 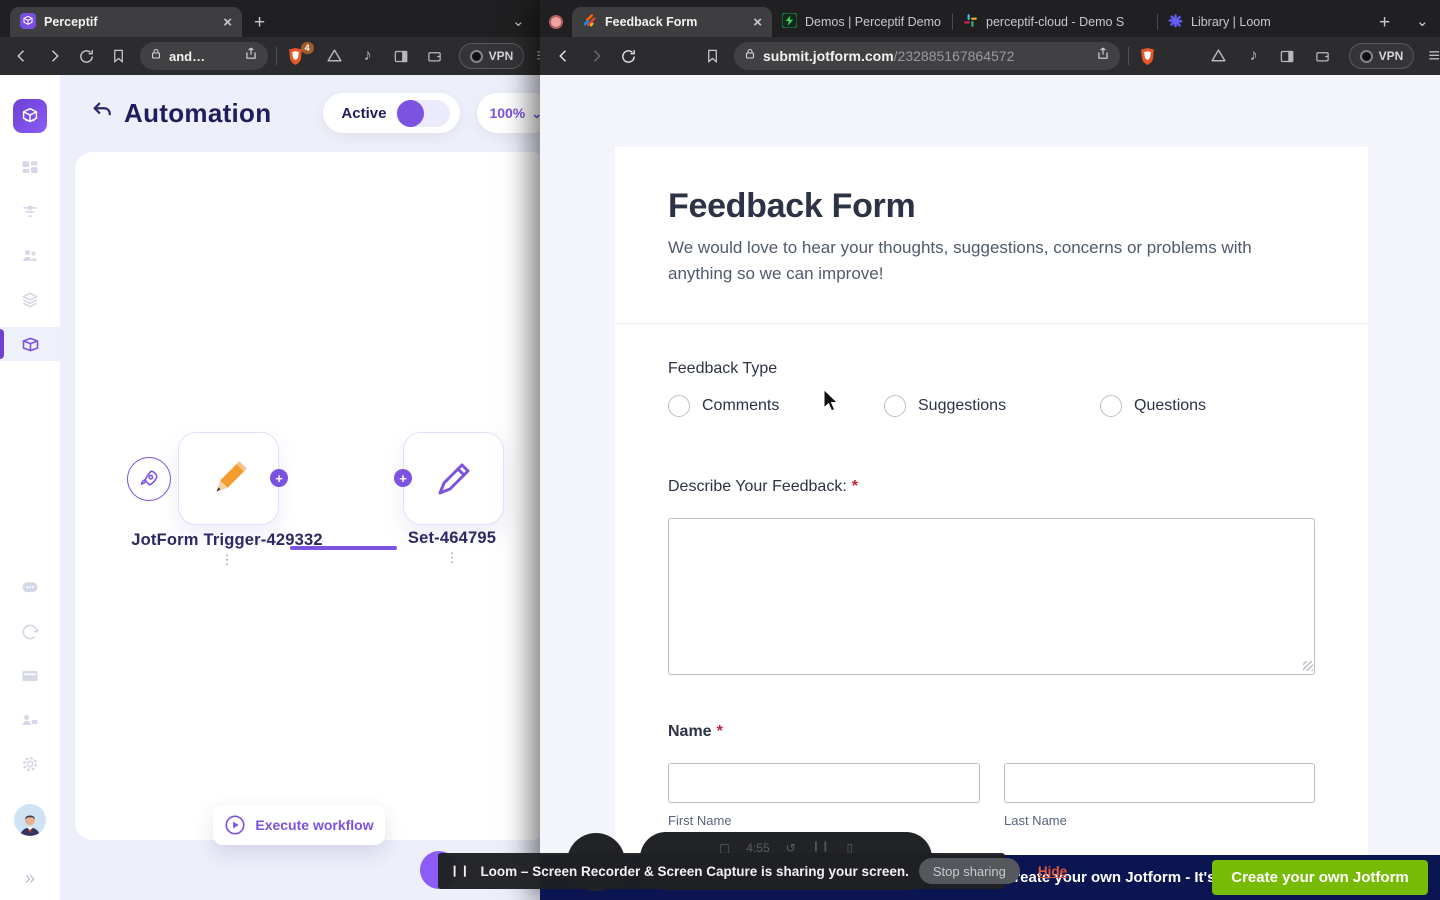 What do you see at coordinates (828, 56) in the screenshot?
I see `url-domain: submit.jotform.com` at bounding box center [828, 56].